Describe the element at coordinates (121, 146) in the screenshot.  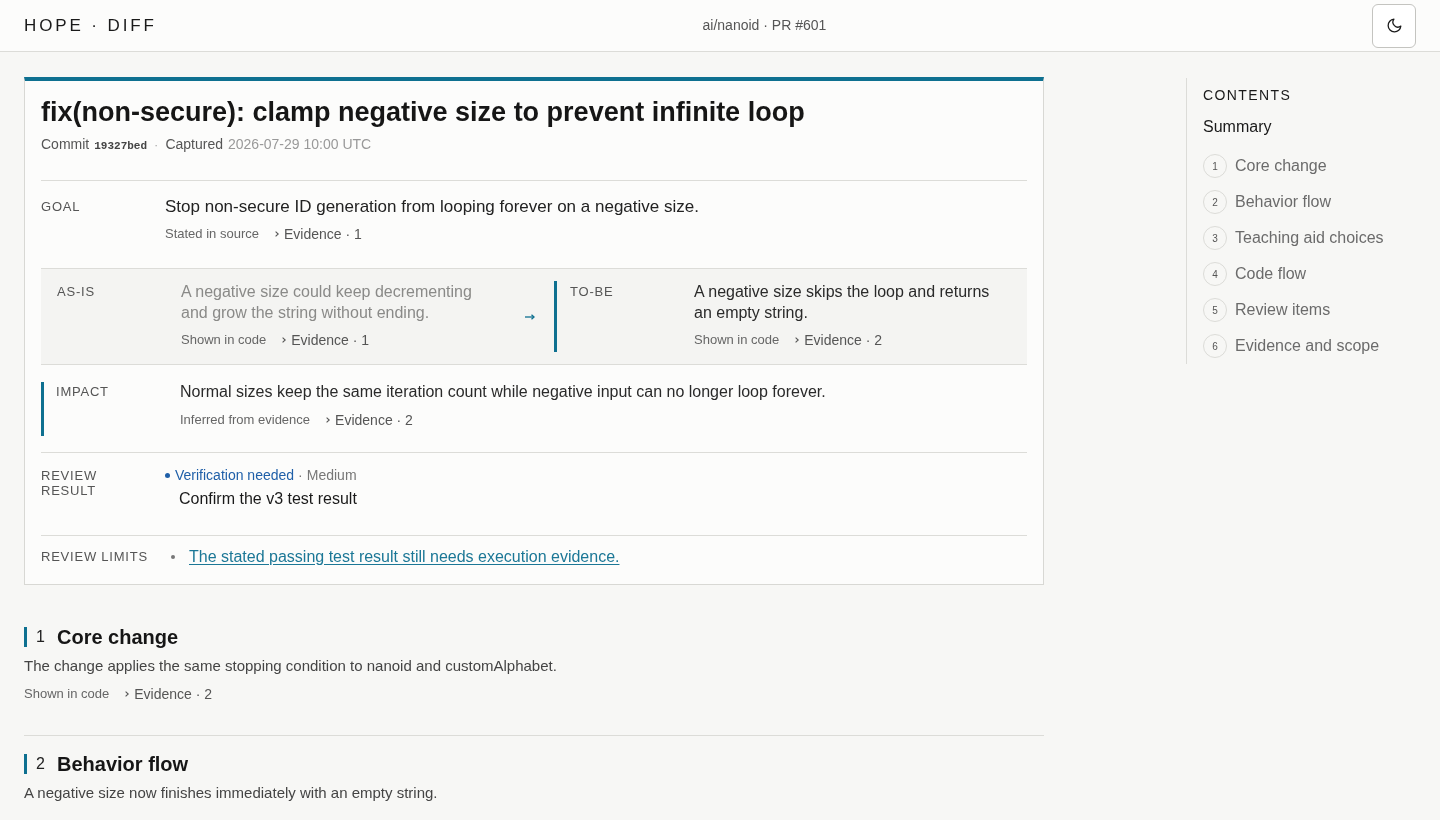
I see `commit-hash: 19327bed` at that location.